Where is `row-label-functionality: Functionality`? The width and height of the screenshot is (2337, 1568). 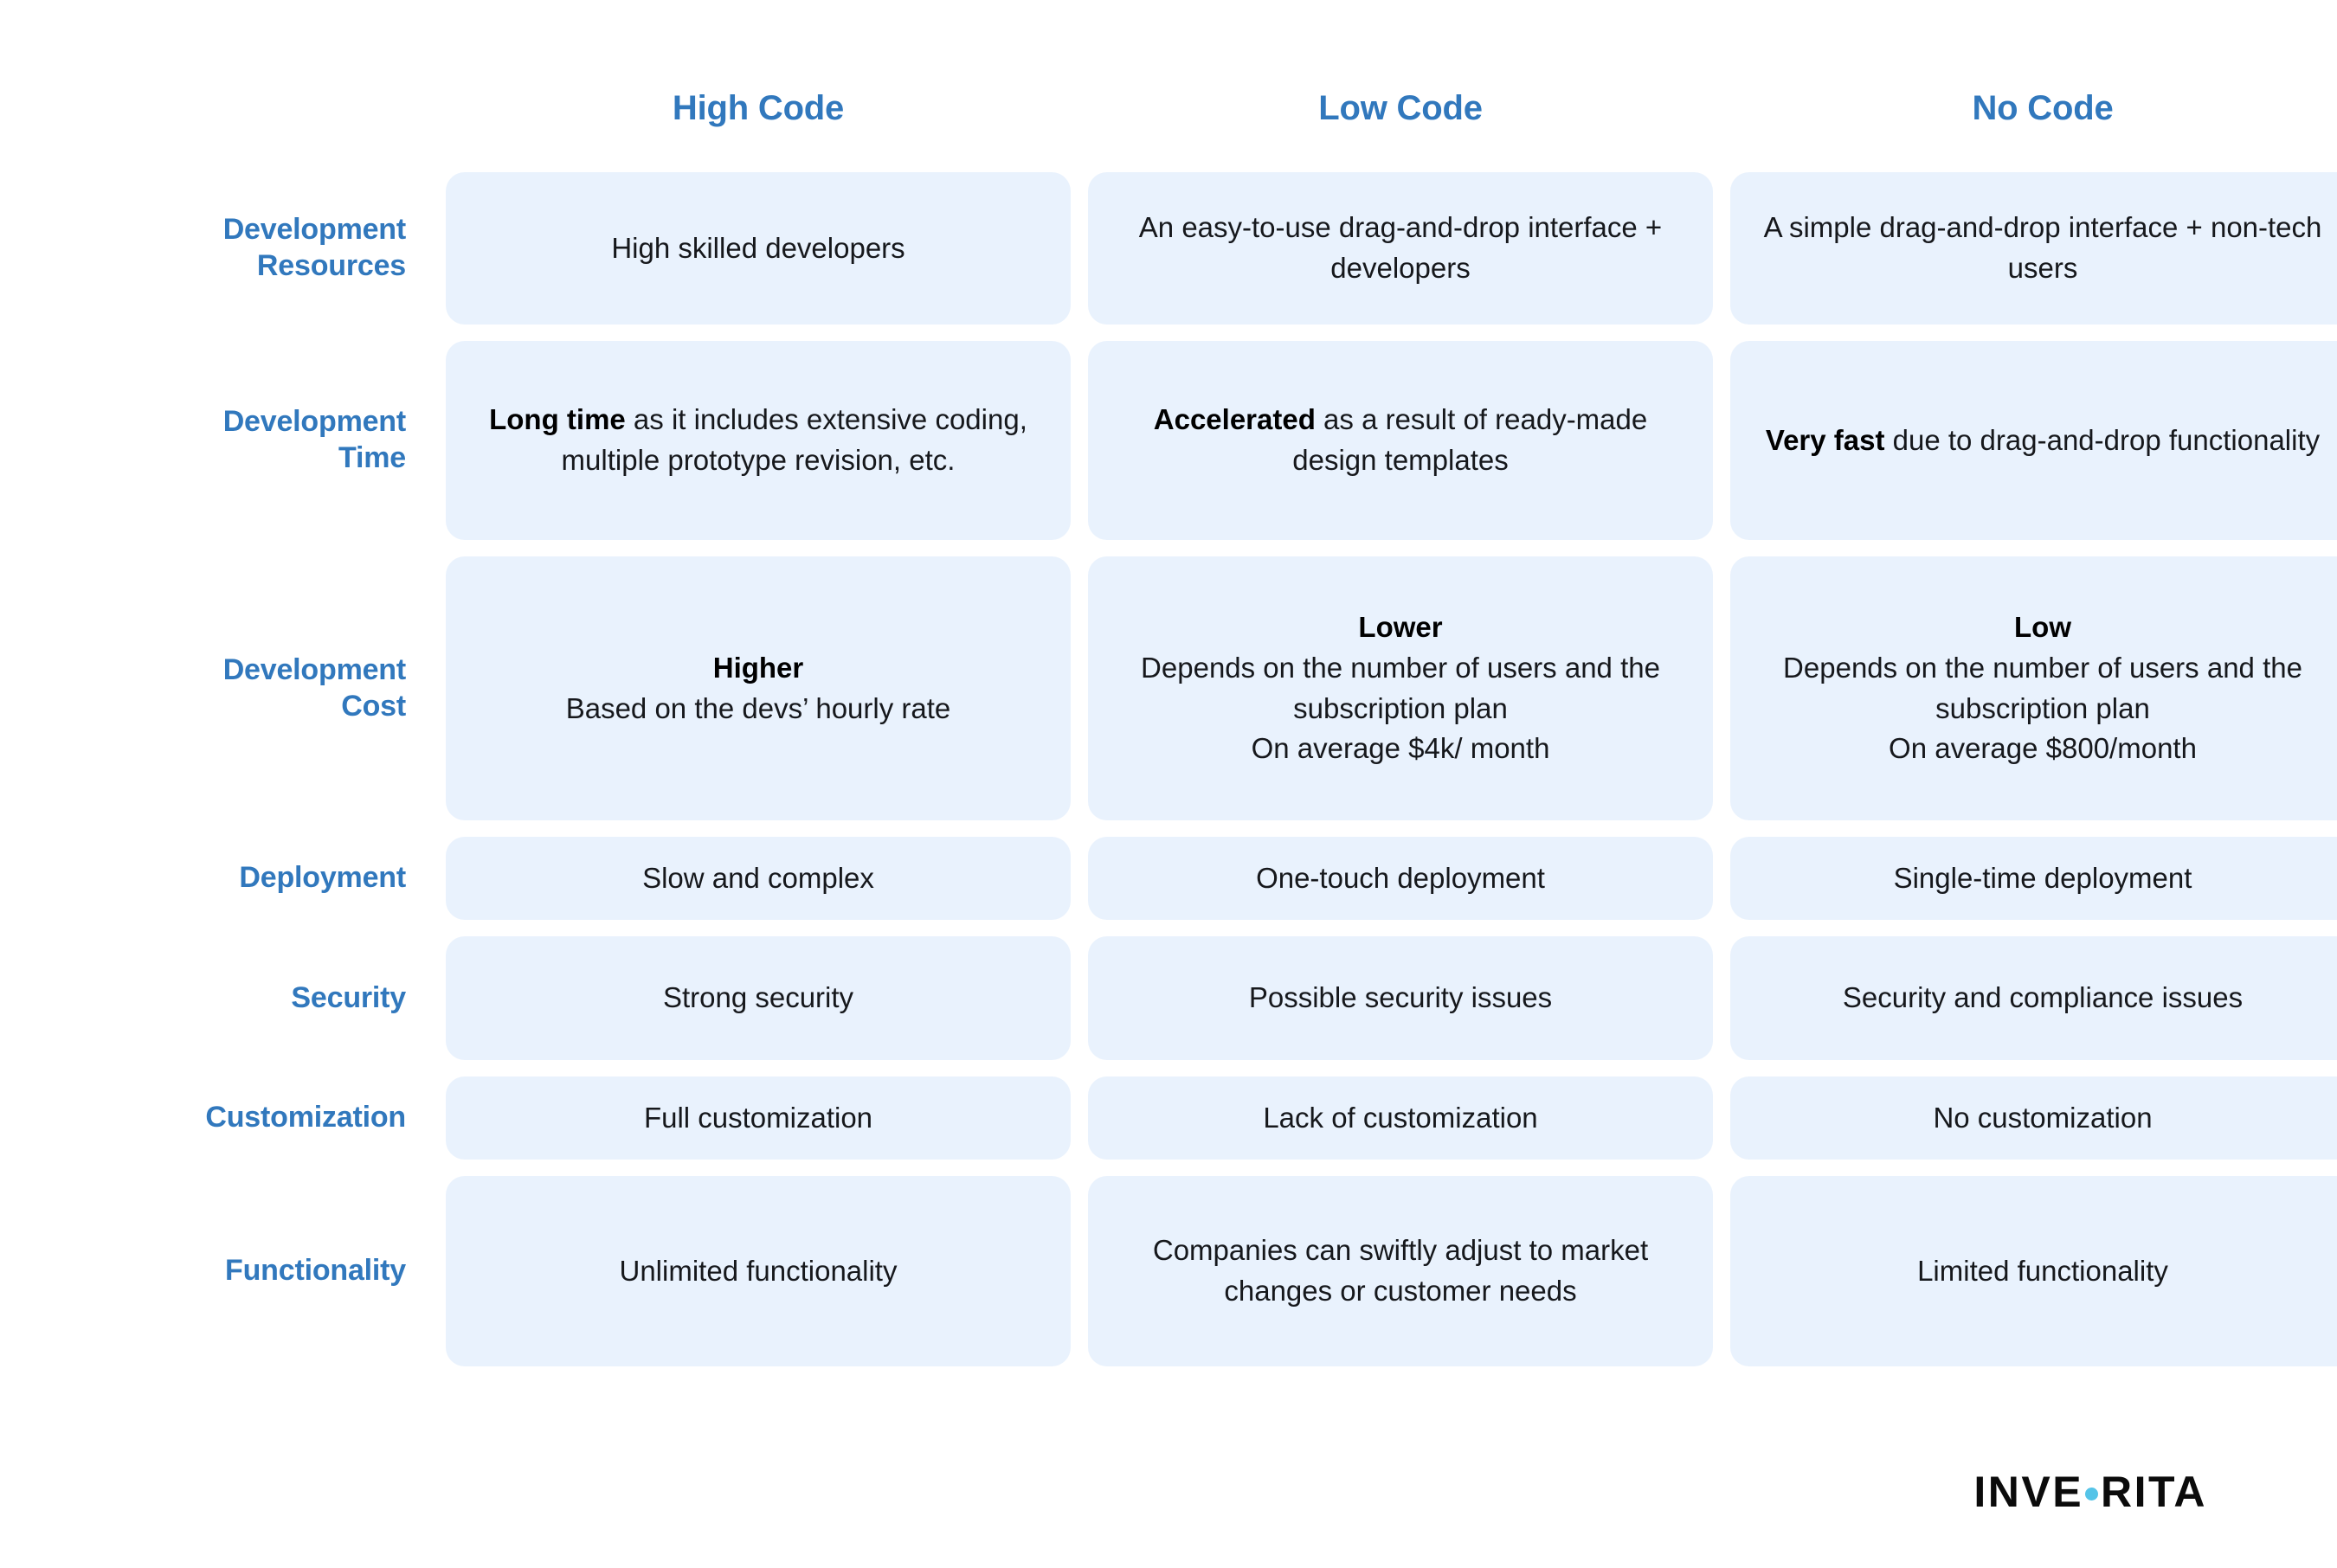
row-label-functionality: Functionality is located at coordinates (279, 1271).